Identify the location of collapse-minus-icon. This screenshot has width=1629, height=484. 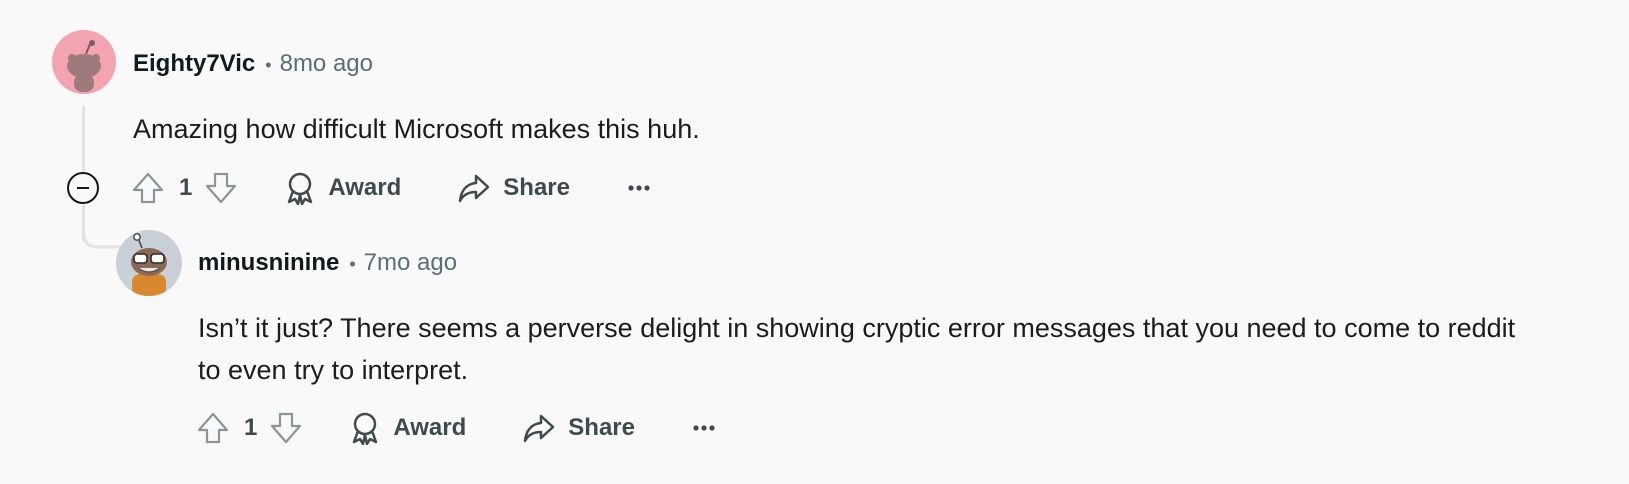
(83, 188).